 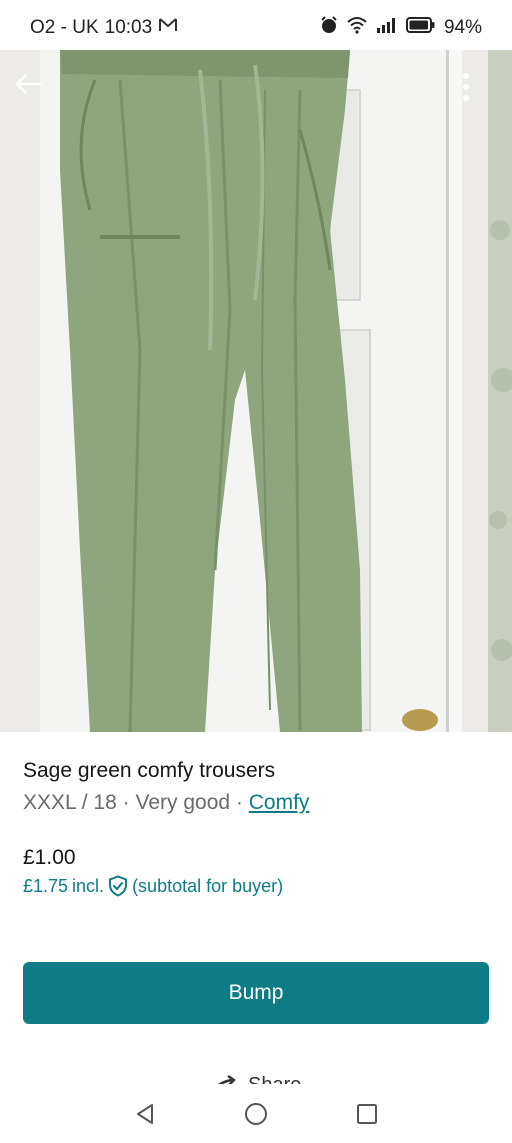 I want to click on square-recents-icon, so click(x=366, y=1113).